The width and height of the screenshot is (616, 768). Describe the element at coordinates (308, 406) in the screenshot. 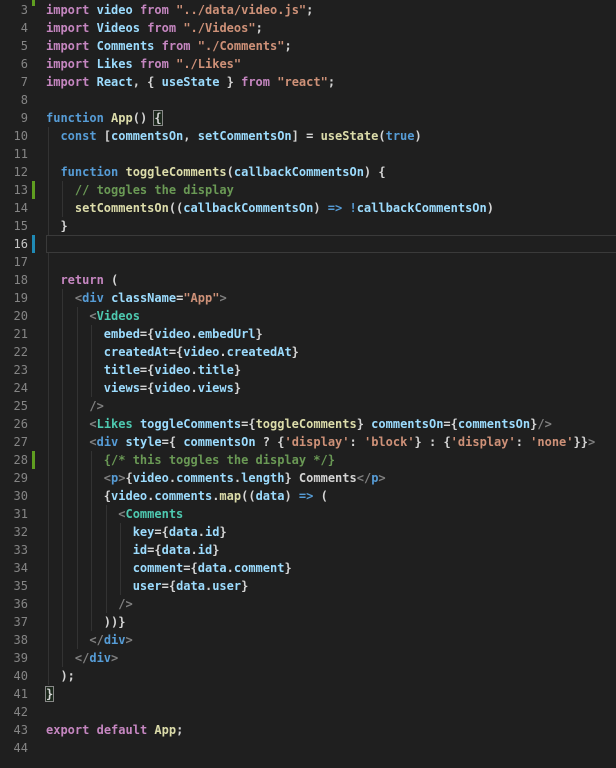

I see `code-line: 25 />` at that location.